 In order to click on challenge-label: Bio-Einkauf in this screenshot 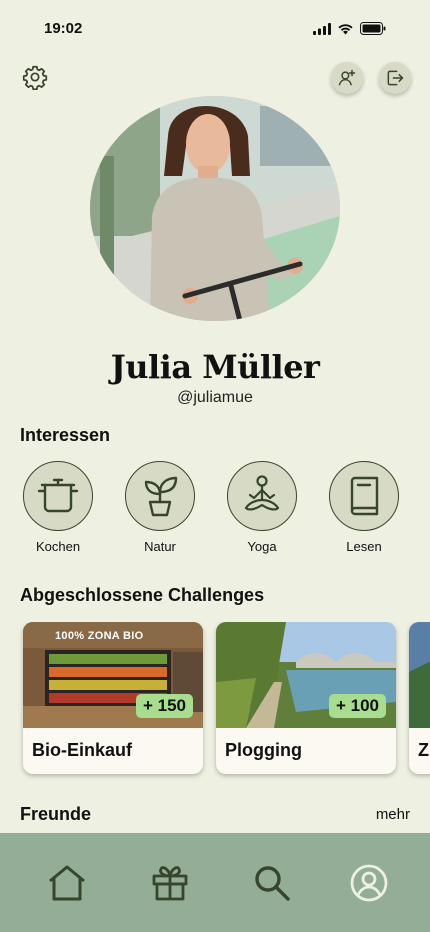, I will do `click(82, 750)`.